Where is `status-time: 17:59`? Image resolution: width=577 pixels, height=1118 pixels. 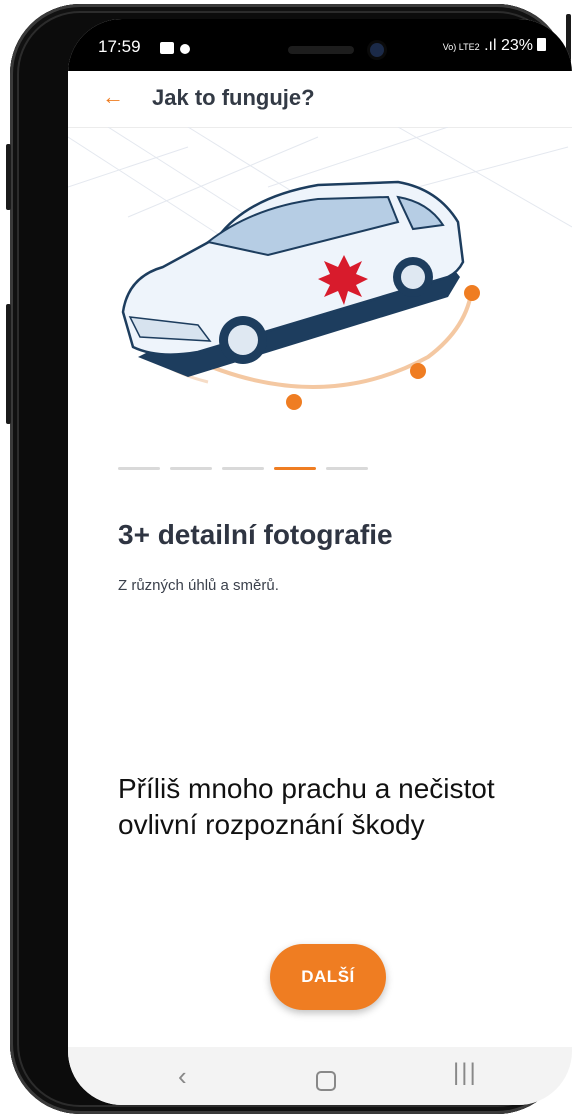 status-time: 17:59 is located at coordinates (119, 46).